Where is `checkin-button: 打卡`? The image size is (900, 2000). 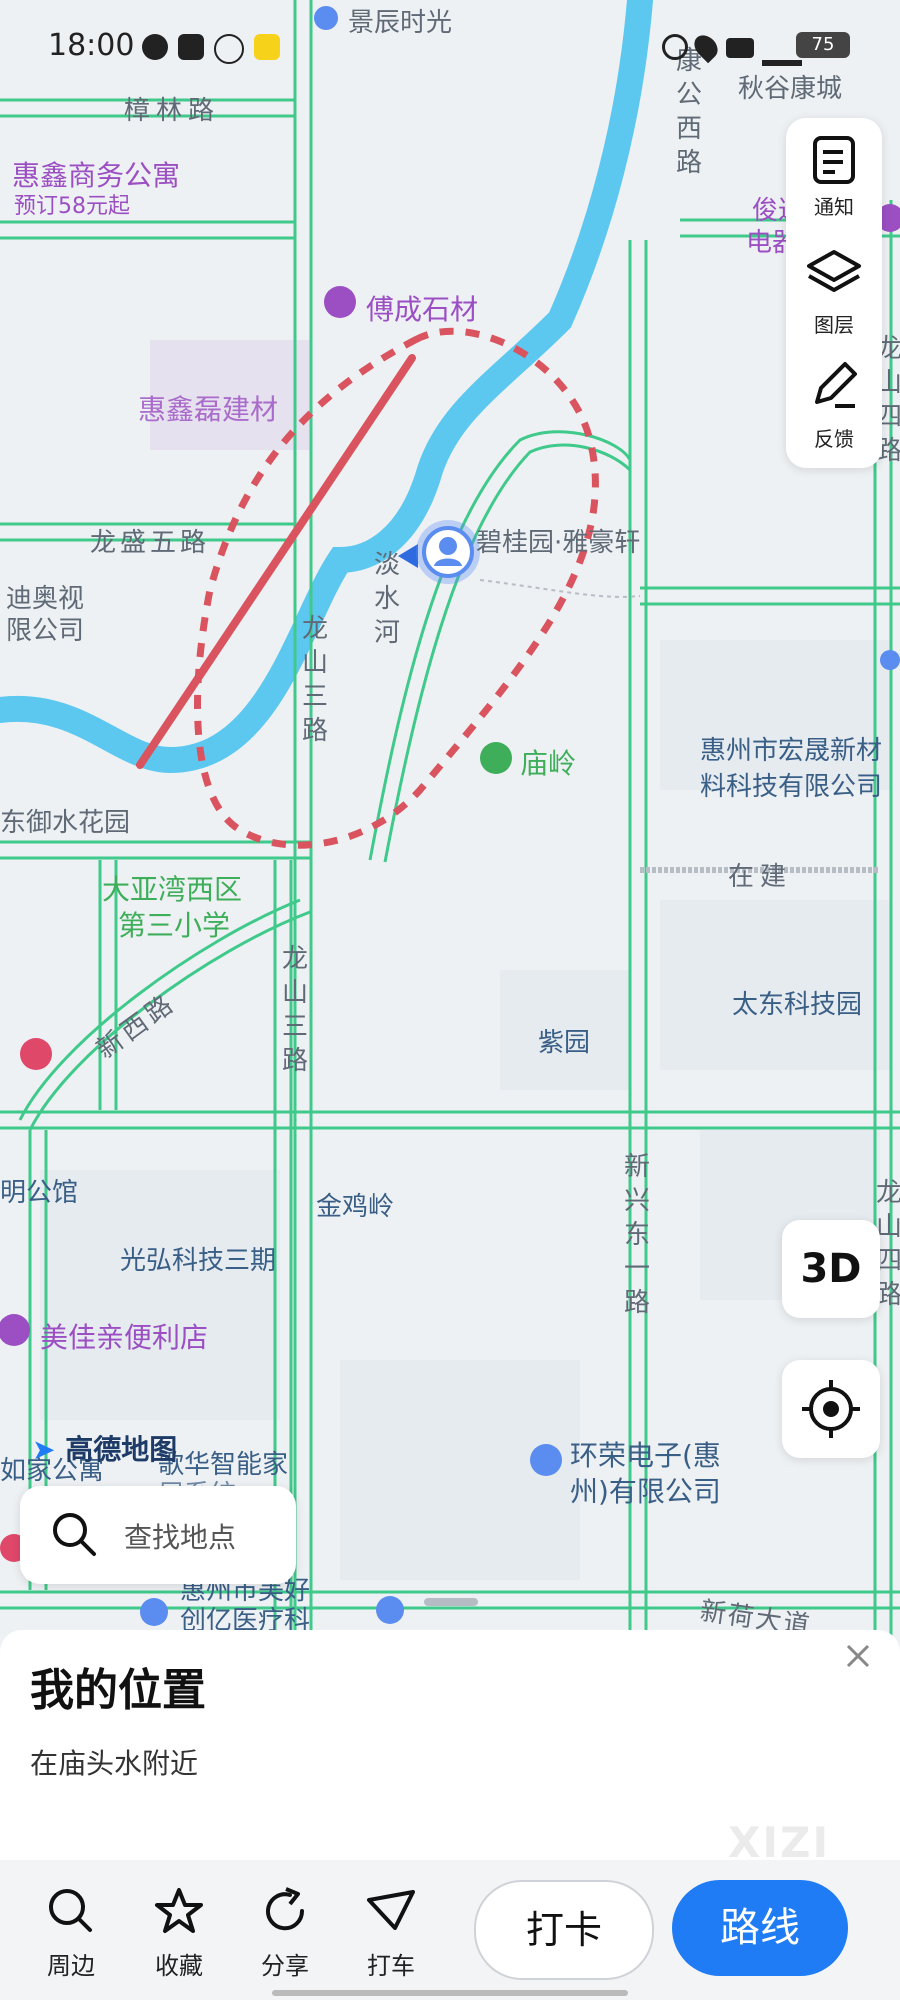
checkin-button: 打卡 is located at coordinates (564, 1930).